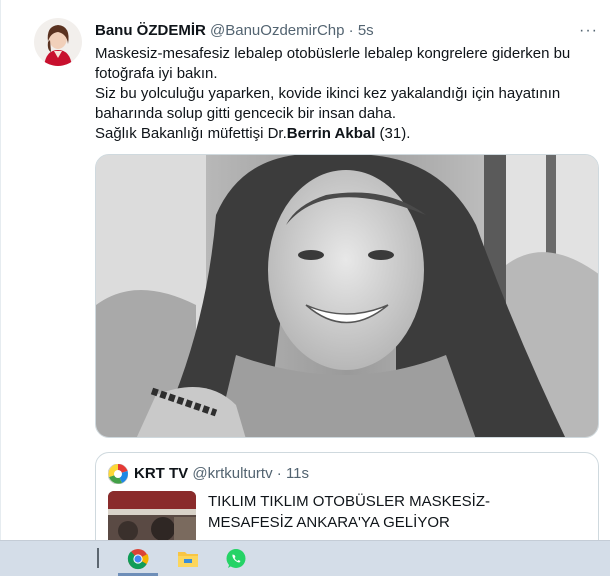 The width and height of the screenshot is (610, 576). What do you see at coordinates (366, 30) in the screenshot?
I see `timestamp: 5s` at bounding box center [366, 30].